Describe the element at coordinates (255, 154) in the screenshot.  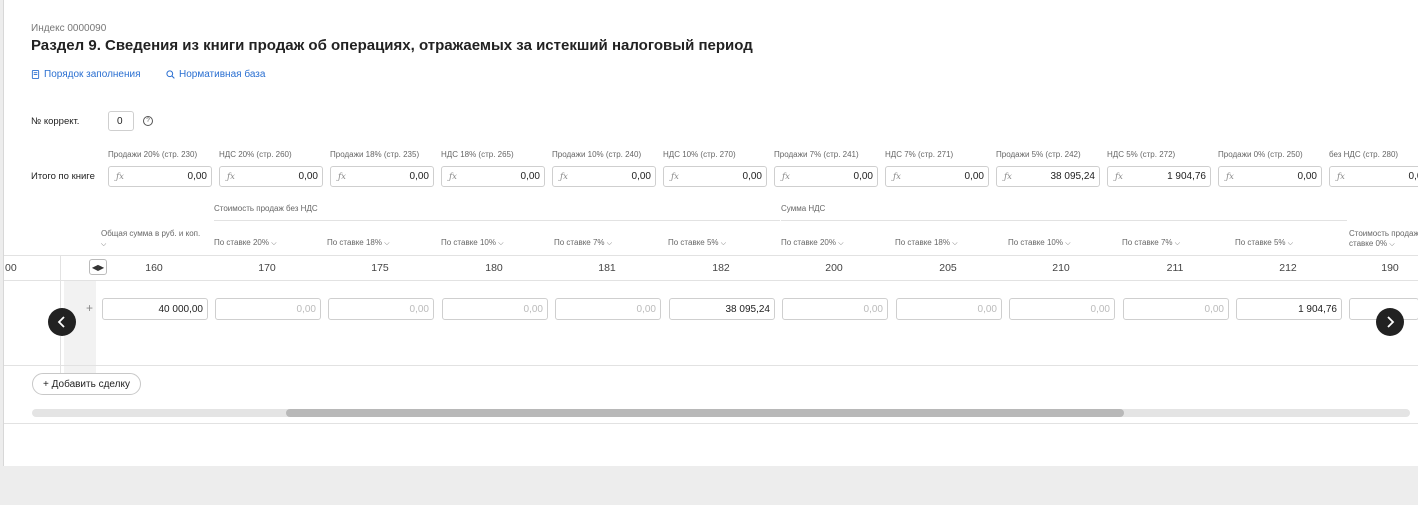
I see `totals-header: НДС 20% (стр. 260)` at that location.